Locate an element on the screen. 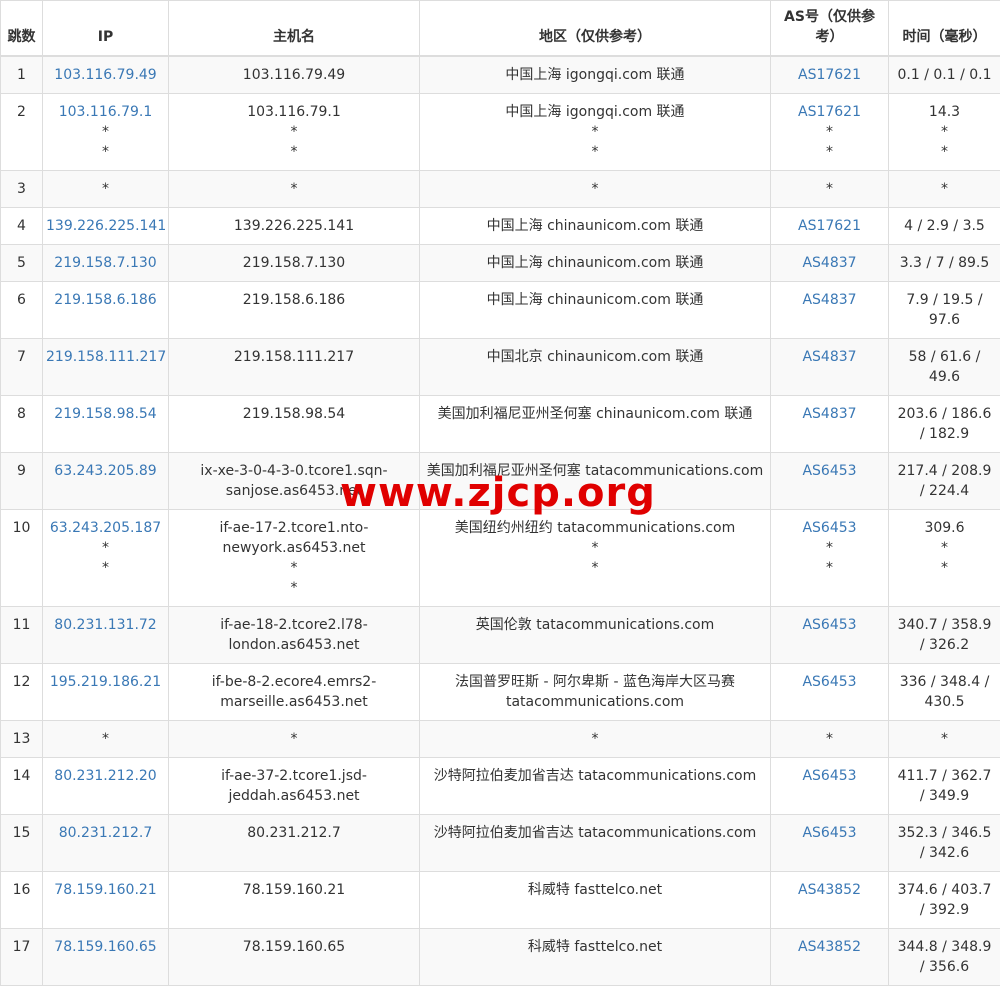 This screenshot has width=1000, height=989. cell-ip: 195.219.186.21 is located at coordinates (105, 692).